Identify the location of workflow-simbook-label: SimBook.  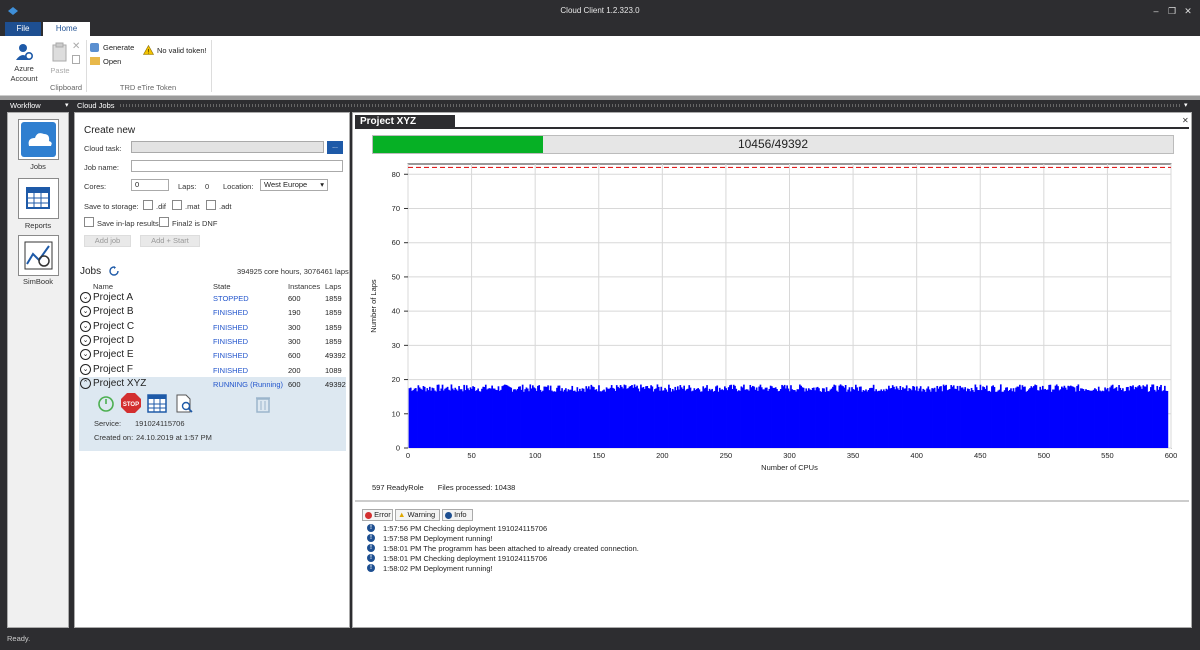
(37, 281).